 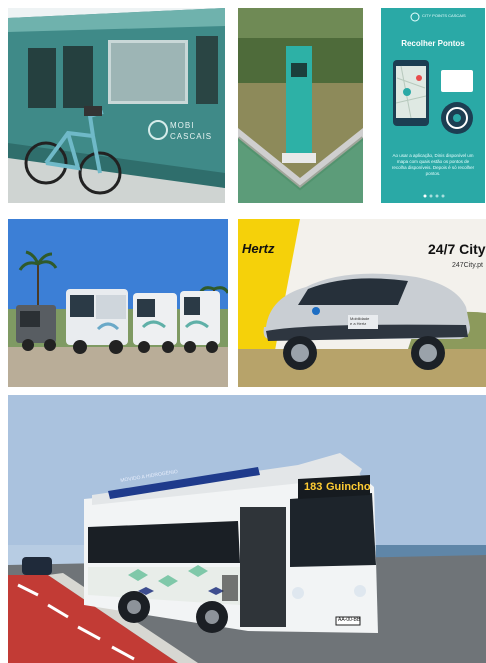 I want to click on tram-scene, so click(x=116, y=105).